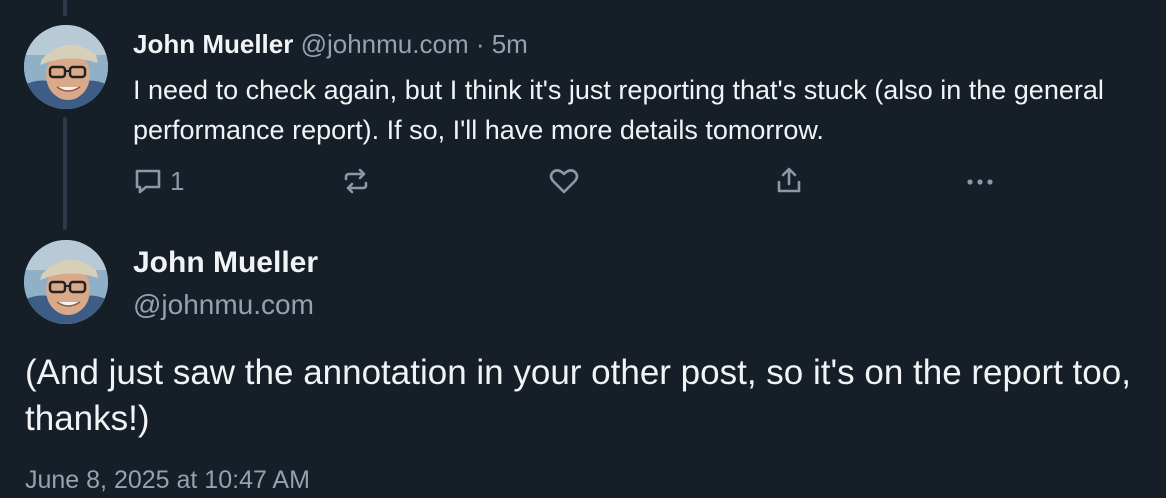 The height and width of the screenshot is (498, 1166). I want to click on repost-button, so click(356, 181).